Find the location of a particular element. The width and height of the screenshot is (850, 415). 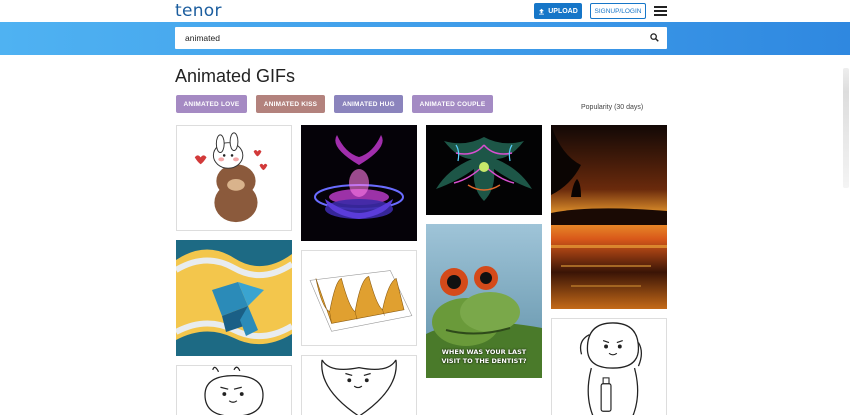

sort-dropdown: Popularity (30 days) is located at coordinates (612, 107).